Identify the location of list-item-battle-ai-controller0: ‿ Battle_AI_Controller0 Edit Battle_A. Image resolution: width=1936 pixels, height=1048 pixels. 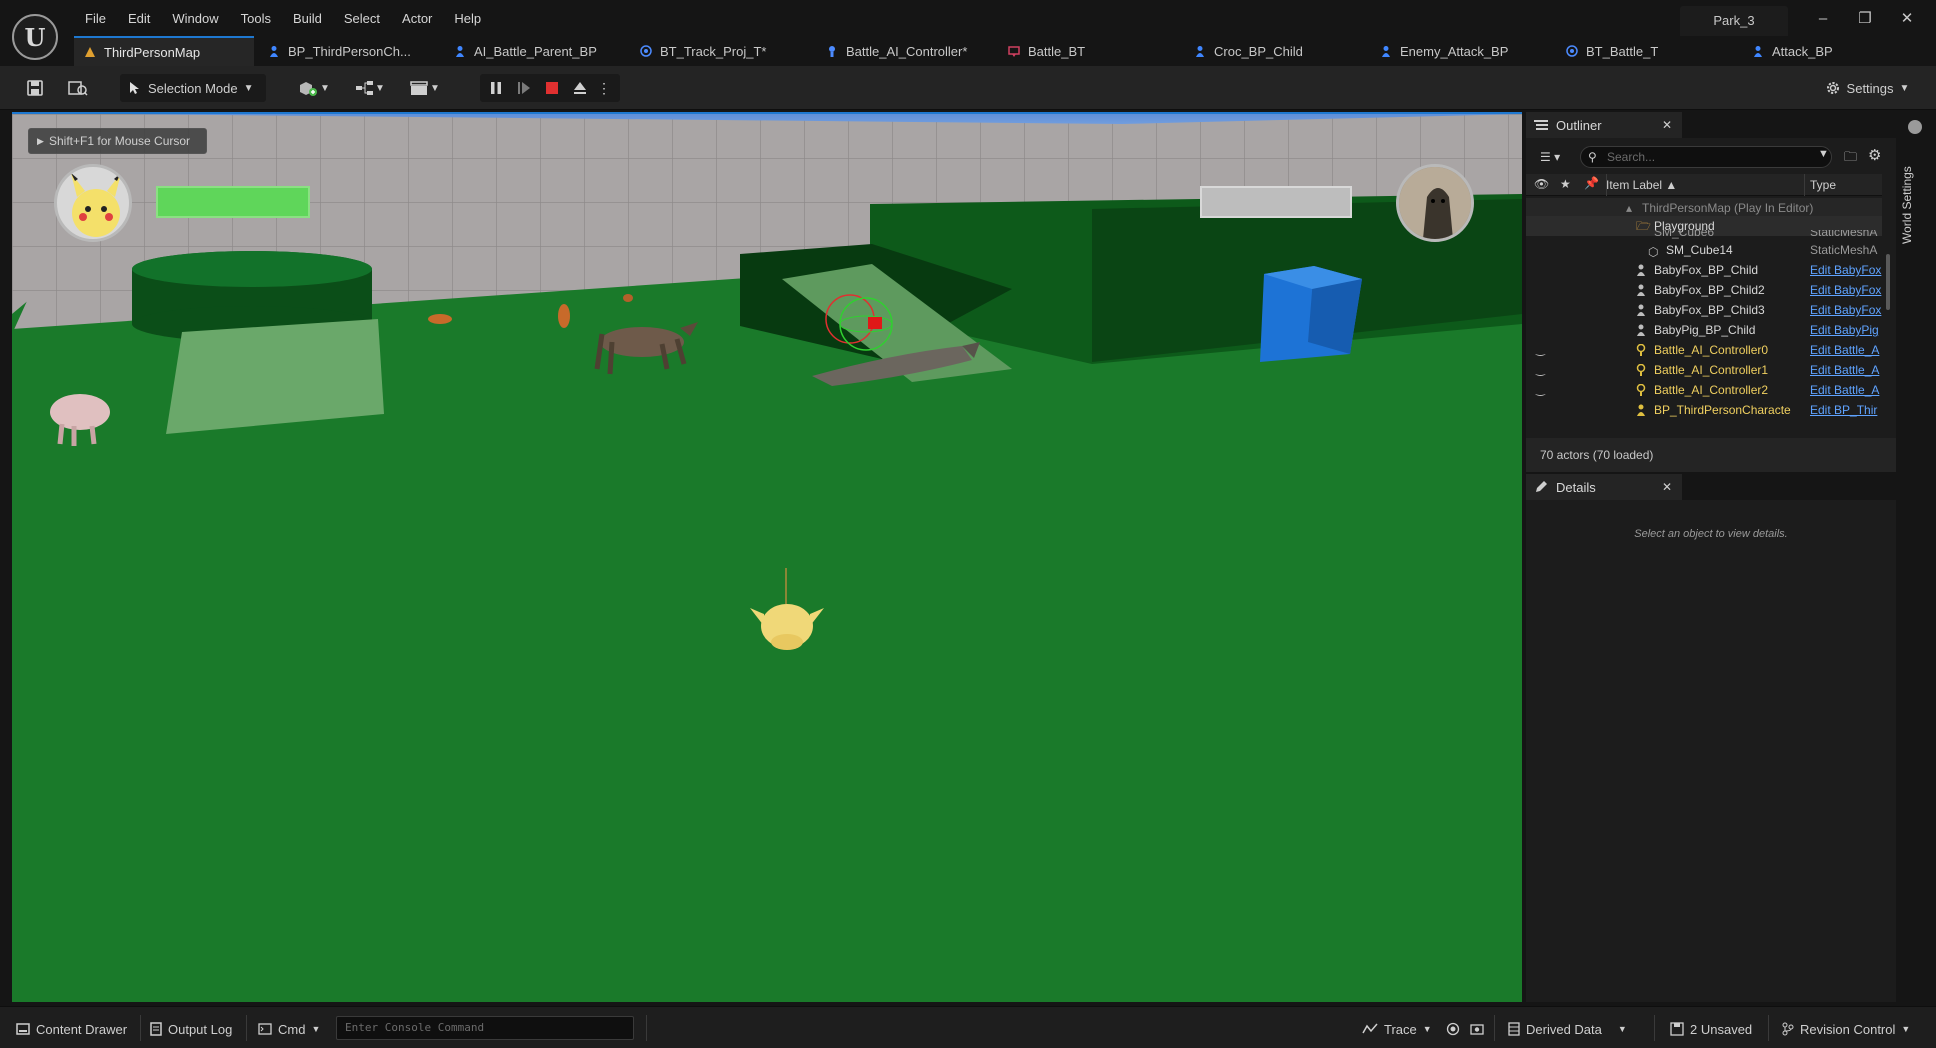
(1704, 350).